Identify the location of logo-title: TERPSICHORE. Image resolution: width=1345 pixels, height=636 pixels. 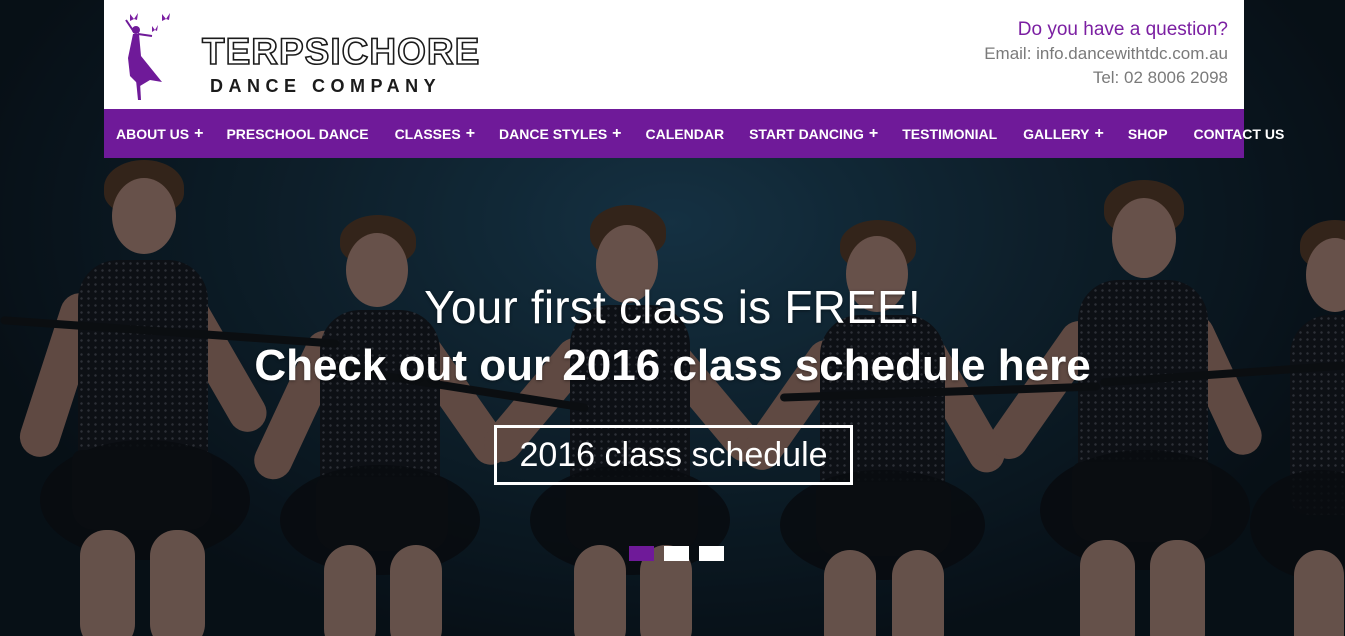
(341, 52).